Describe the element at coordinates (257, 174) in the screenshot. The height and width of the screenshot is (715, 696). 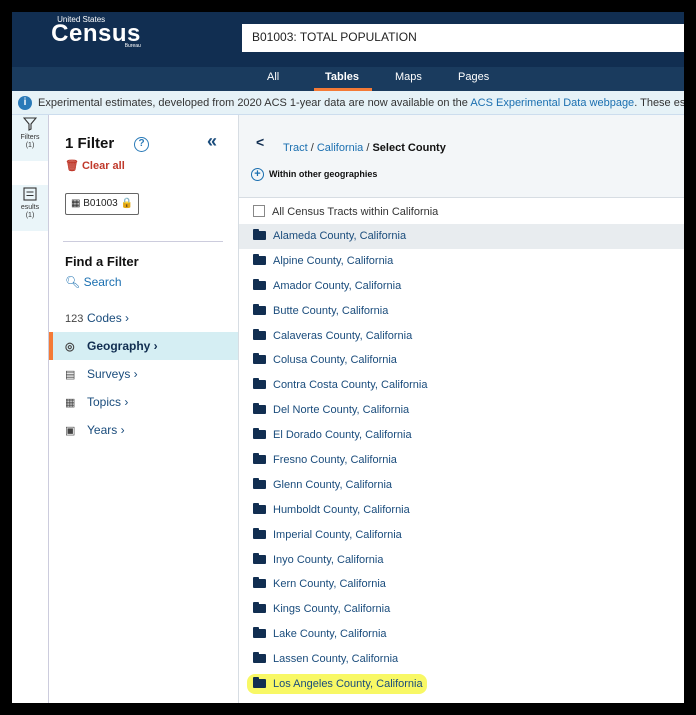
I see `plus-circle-icon: +` at that location.